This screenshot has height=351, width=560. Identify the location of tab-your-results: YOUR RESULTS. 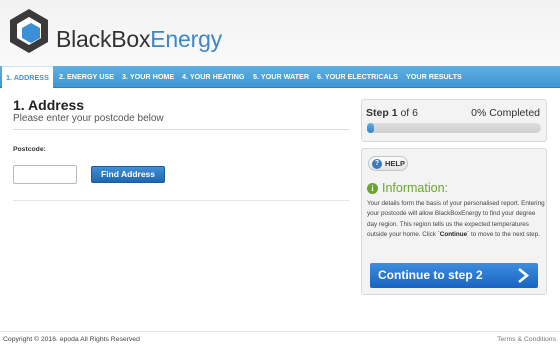
(434, 77).